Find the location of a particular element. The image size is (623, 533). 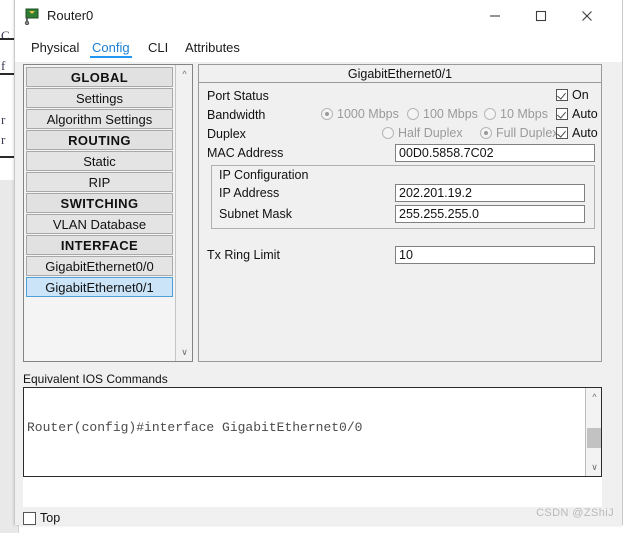

label-port-status: Port Status is located at coordinates (238, 96).